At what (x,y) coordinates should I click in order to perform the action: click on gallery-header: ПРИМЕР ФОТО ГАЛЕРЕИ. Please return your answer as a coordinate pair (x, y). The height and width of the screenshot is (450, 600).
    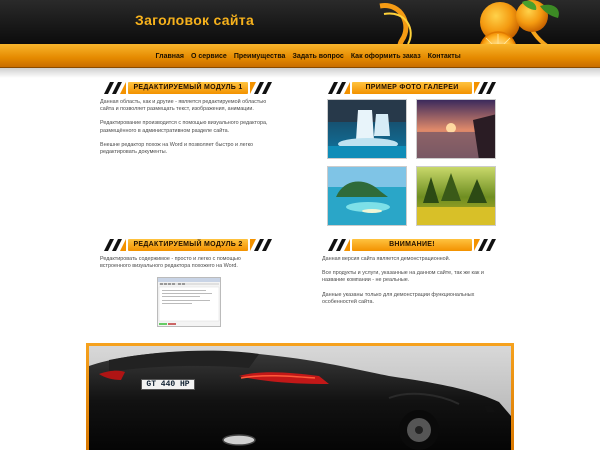
    Looking at the image, I should click on (412, 88).